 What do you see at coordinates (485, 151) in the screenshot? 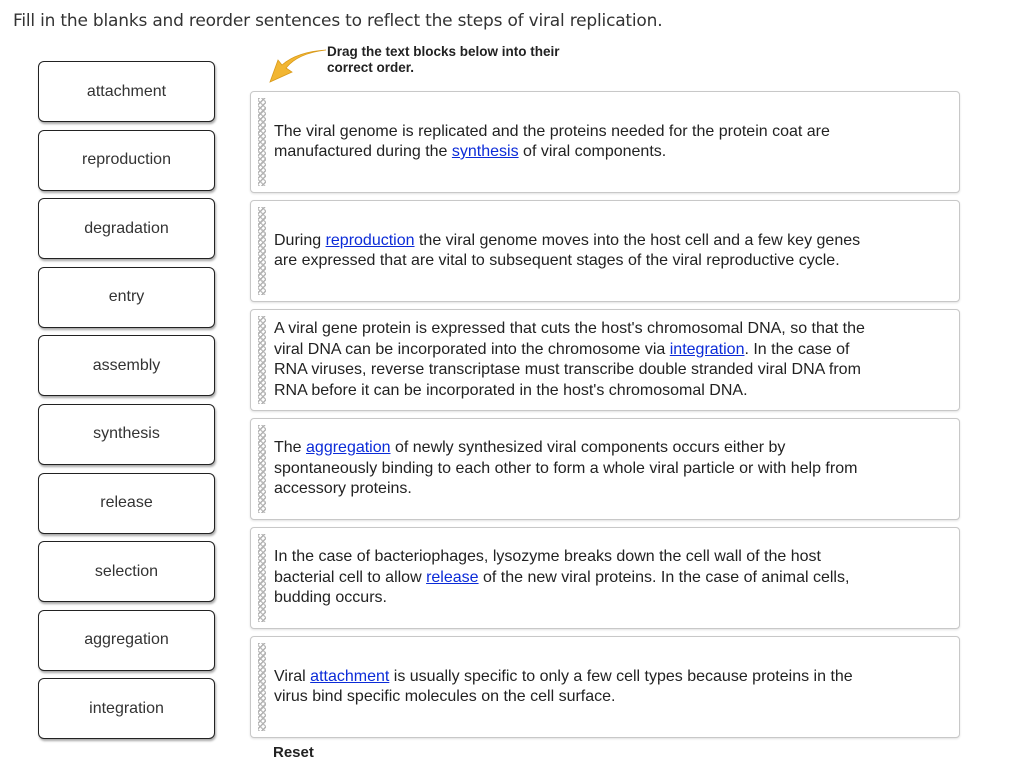
I see `blank-link: synthesis` at bounding box center [485, 151].